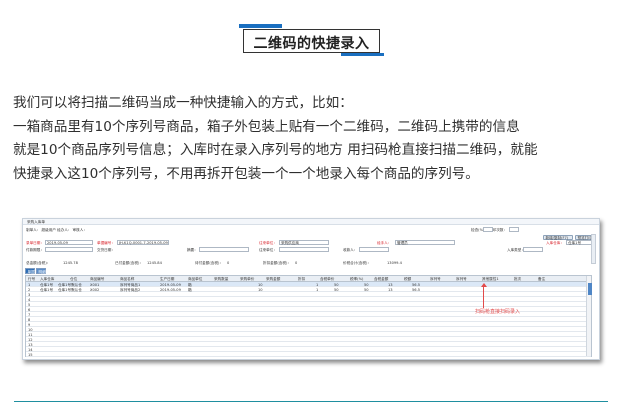  I want to click on paragraph-line: 就是10个商品序列号信息；入库时在录入序列号的地方 用扫码枪直接扫描二维码，就能, so click(275, 150).